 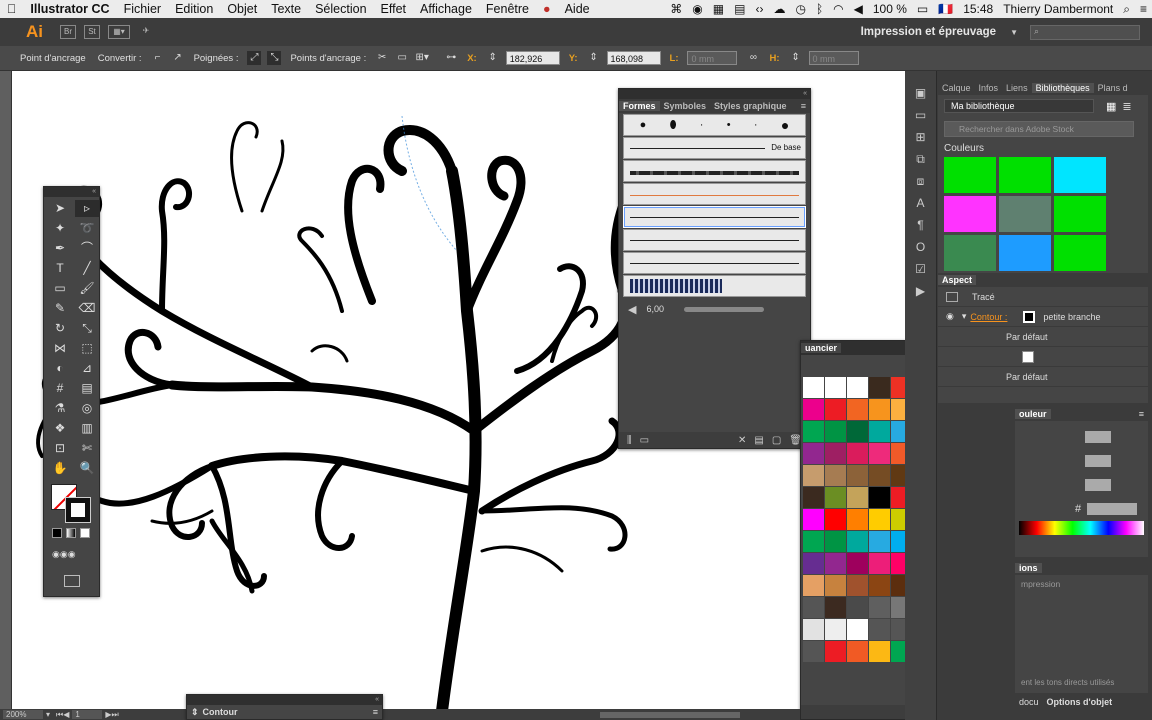 I want to click on hex-field, so click(x=1112, y=509).